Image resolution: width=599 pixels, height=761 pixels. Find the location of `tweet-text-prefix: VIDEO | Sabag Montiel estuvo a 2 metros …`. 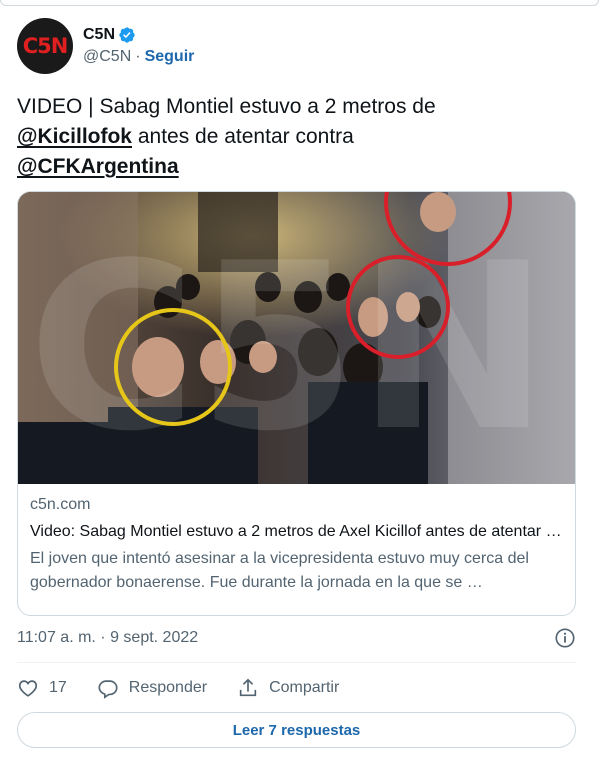

tweet-text-prefix: VIDEO | Sabag Montiel estuvo a 2 metros … is located at coordinates (226, 106).